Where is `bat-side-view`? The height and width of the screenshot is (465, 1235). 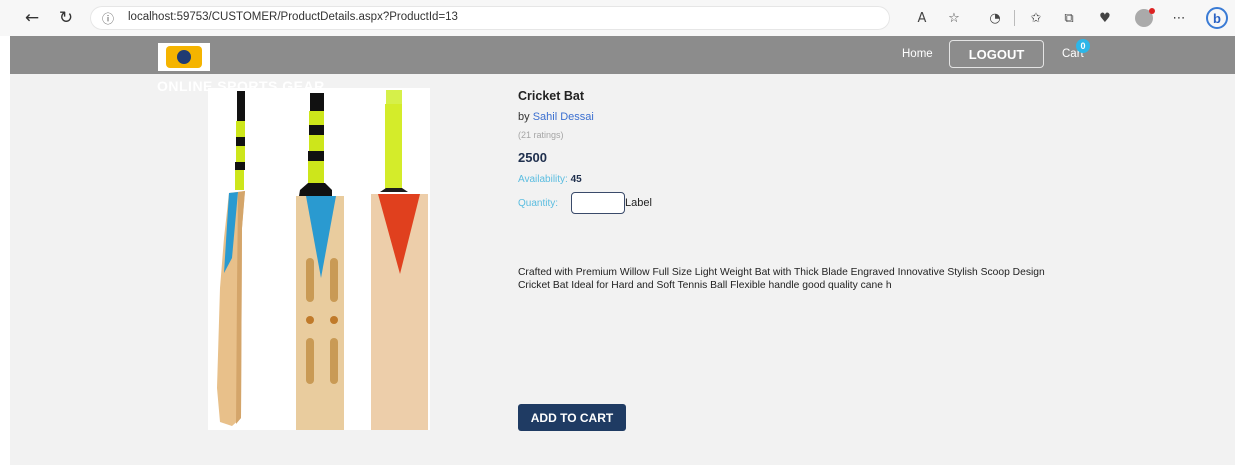 bat-side-view is located at coordinates (231, 258).